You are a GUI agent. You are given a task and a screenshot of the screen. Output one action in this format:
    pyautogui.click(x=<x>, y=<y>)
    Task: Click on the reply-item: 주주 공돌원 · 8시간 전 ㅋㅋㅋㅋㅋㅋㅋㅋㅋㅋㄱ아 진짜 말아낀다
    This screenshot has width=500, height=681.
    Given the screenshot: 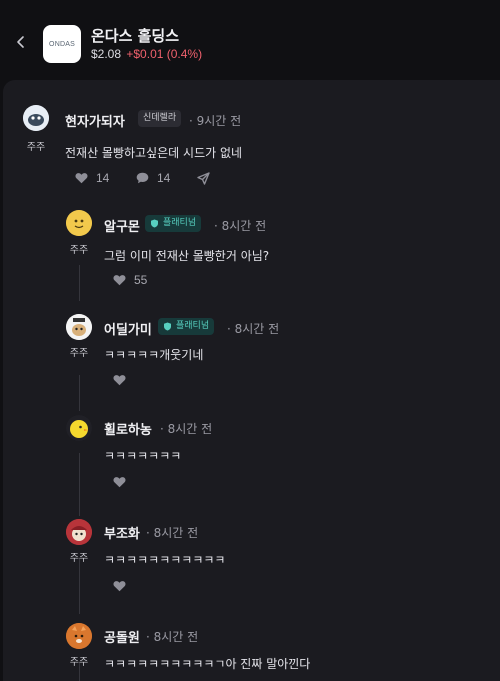 What is the action you would take?
    pyautogui.click(x=251, y=643)
    